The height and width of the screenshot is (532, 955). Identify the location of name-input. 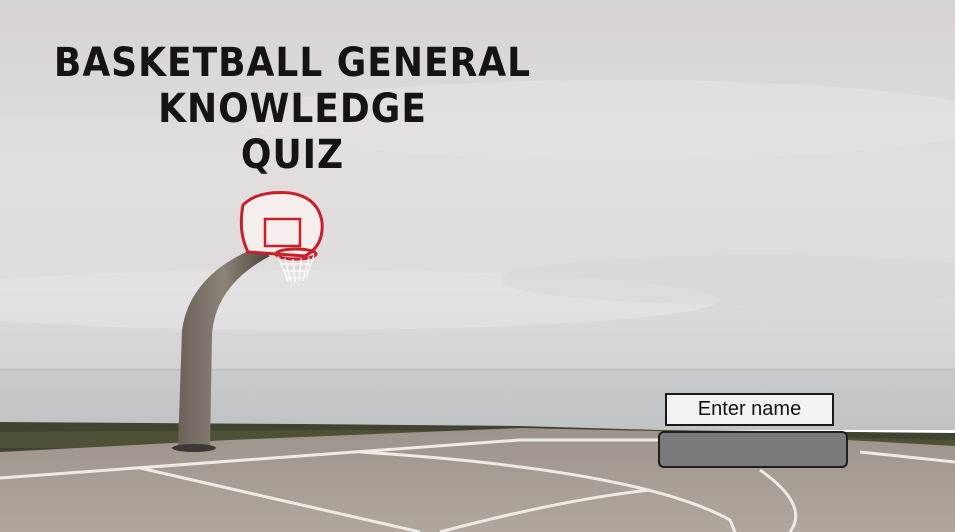
(753, 449).